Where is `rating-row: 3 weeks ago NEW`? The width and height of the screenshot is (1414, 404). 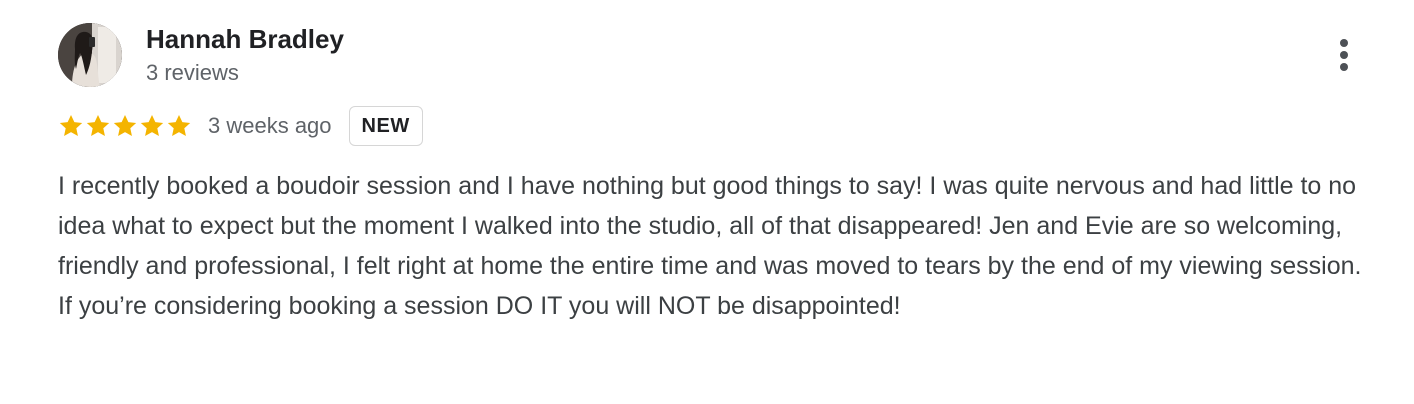
rating-row: 3 weeks ago NEW is located at coordinates (240, 126).